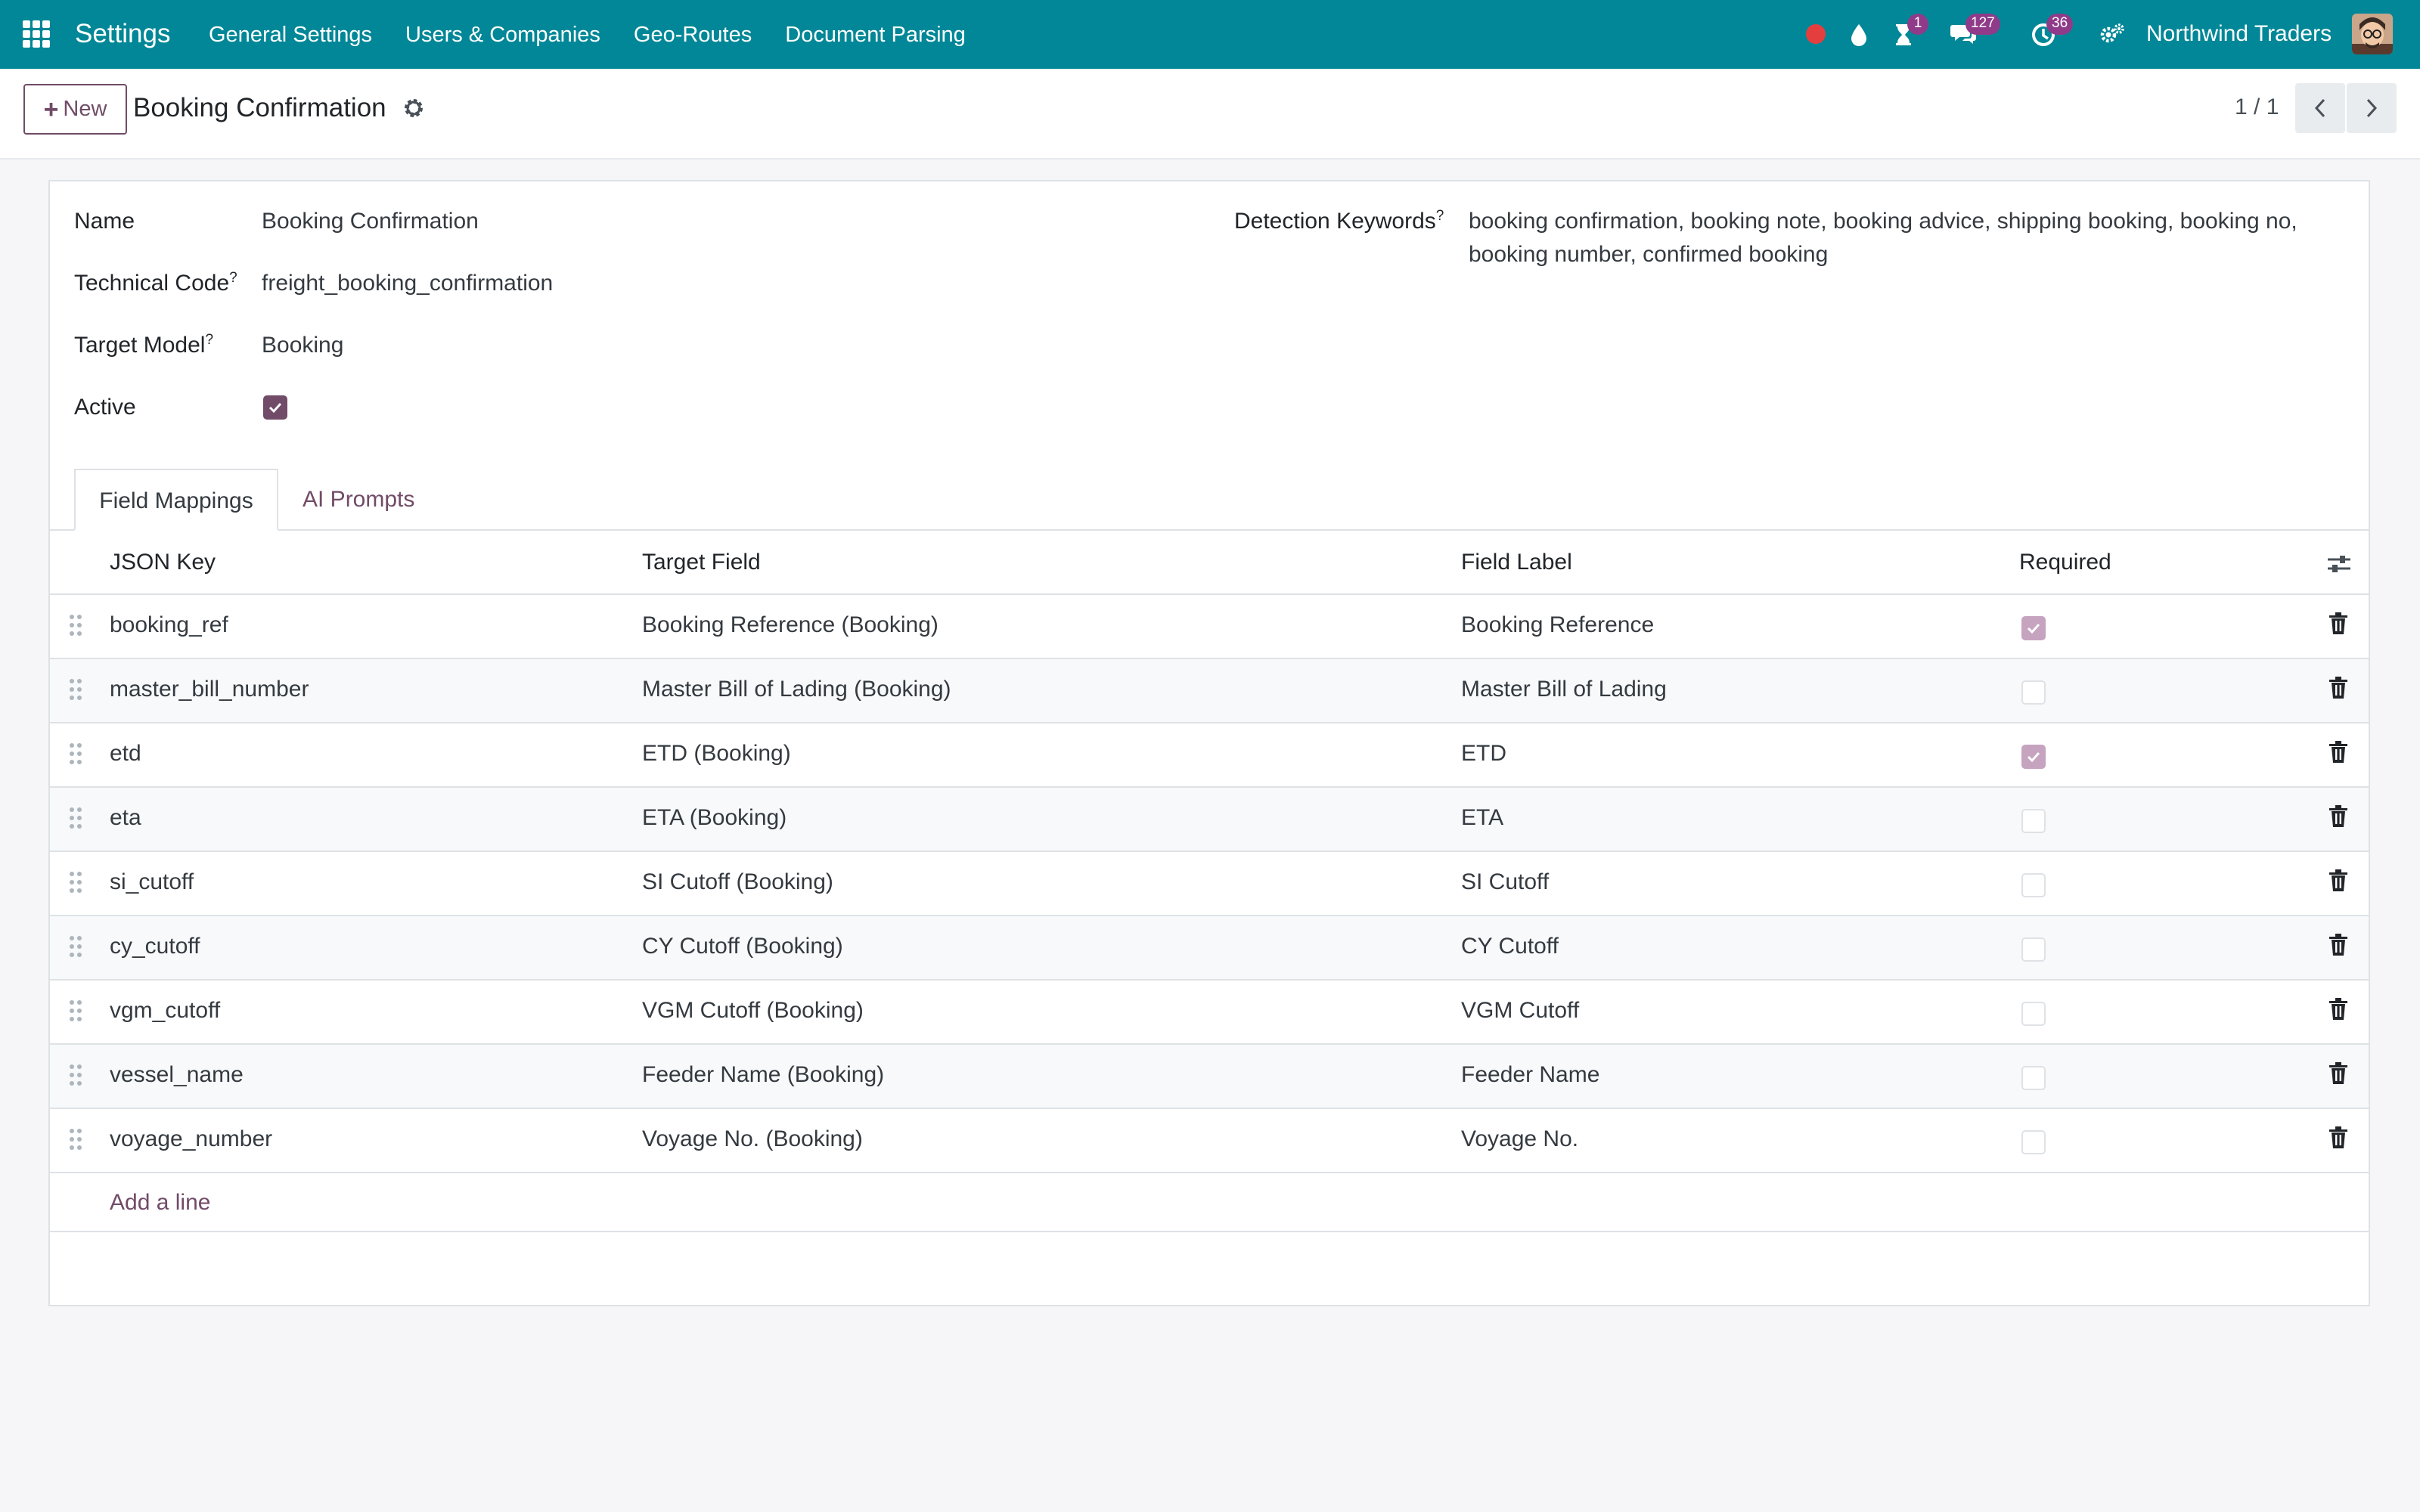 This screenshot has height=1512, width=2420. Describe the element at coordinates (2050, 32) in the screenshot. I see `clock-tray-item: 36` at that location.